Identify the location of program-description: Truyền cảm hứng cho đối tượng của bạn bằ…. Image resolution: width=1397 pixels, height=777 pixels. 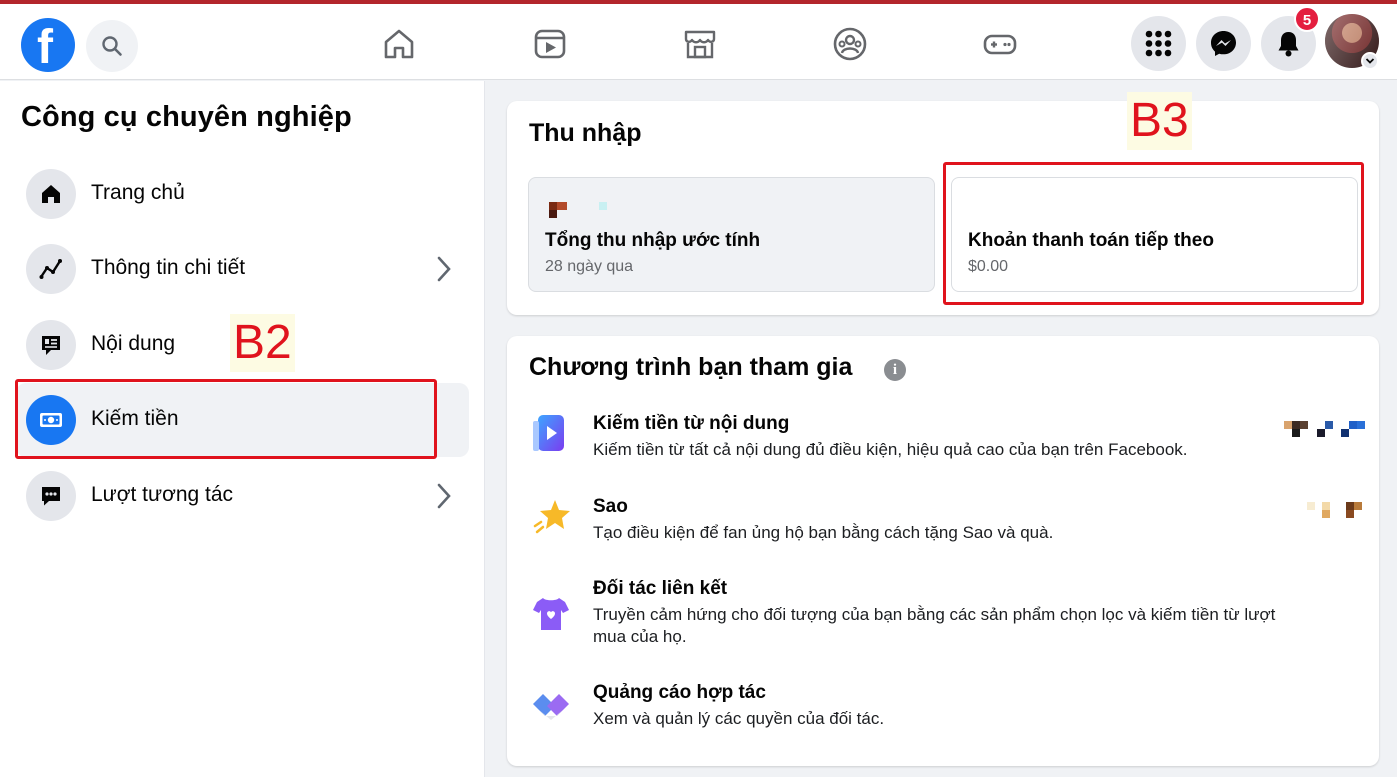
(934, 625).